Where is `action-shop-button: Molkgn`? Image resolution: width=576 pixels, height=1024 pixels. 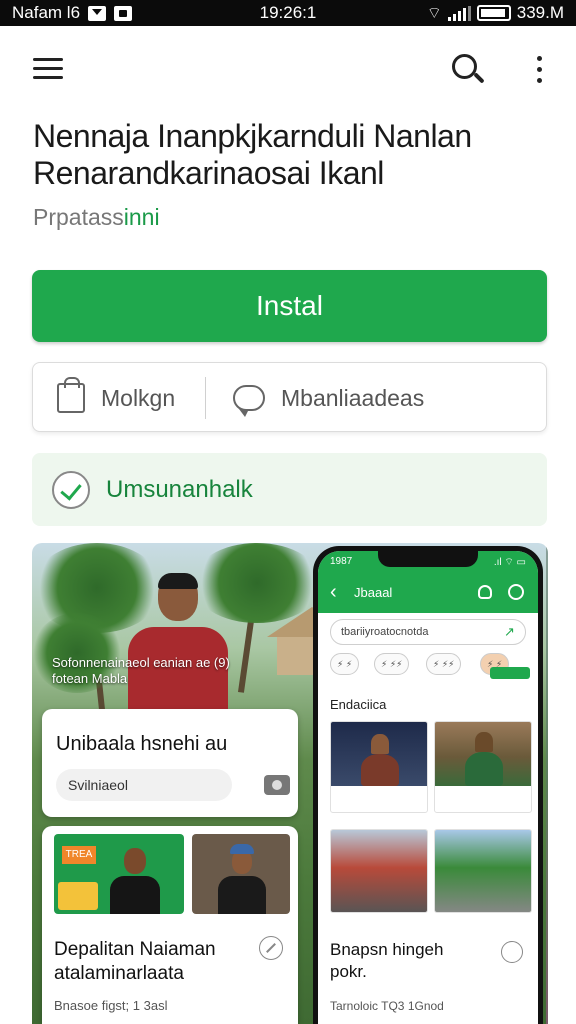 action-shop-button: Molkgn is located at coordinates (116, 398).